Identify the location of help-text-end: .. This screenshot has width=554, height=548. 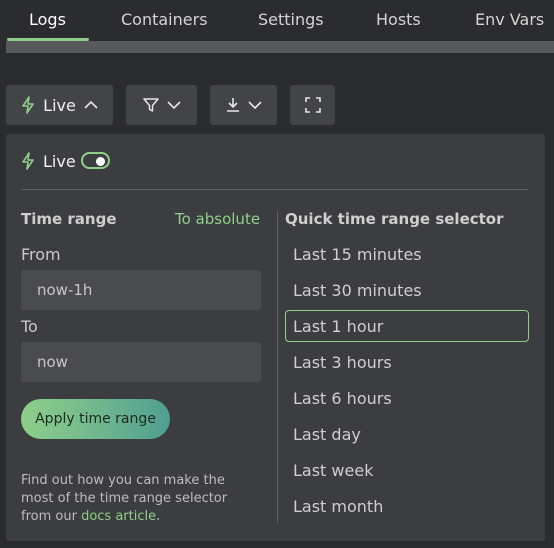
(158, 516).